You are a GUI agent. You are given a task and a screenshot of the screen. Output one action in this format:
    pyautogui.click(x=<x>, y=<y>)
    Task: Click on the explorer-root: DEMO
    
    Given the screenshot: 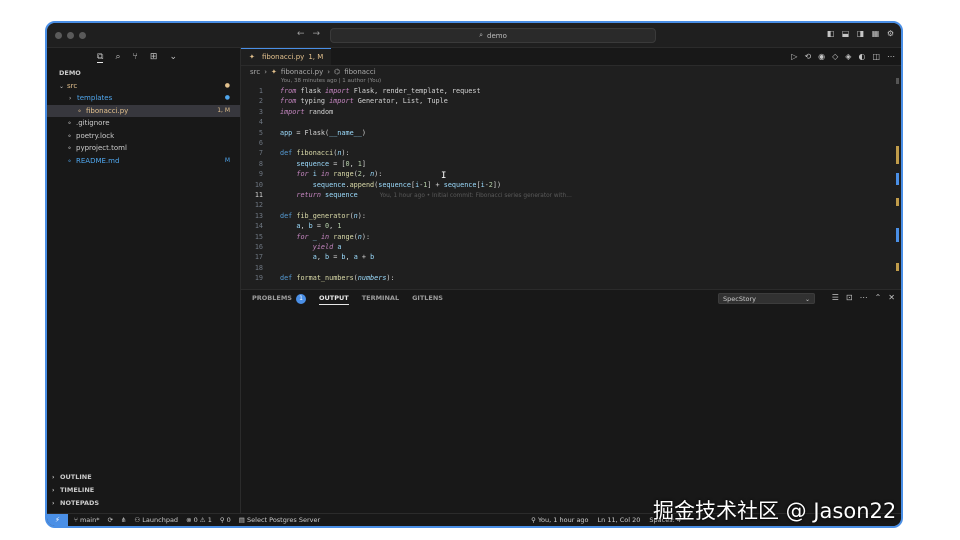 What is the action you would take?
    pyautogui.click(x=143, y=73)
    